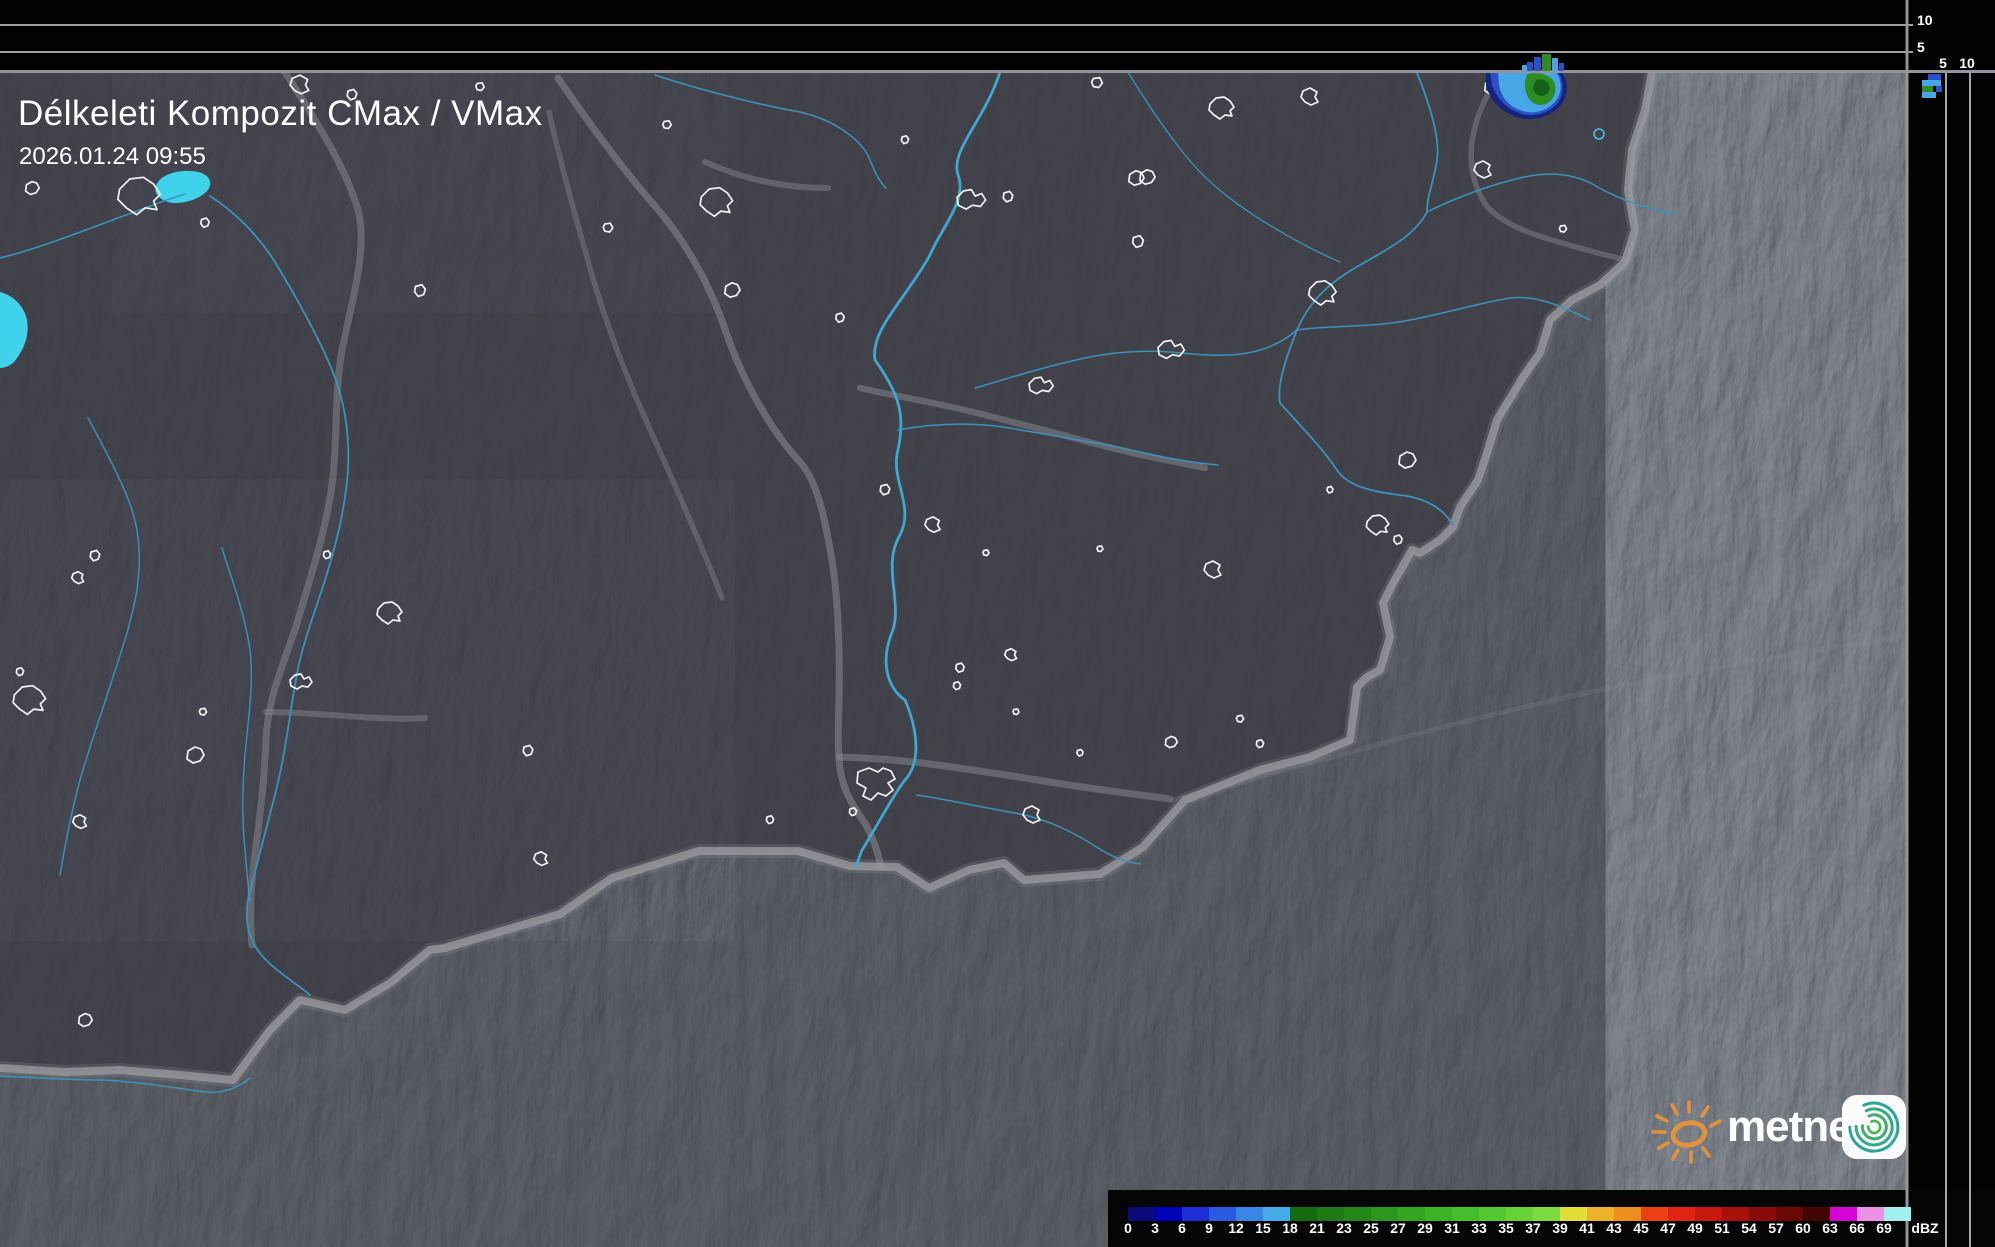 The image size is (1995, 1247). I want to click on colorbar-tick-label: 63, so click(1830, 1228).